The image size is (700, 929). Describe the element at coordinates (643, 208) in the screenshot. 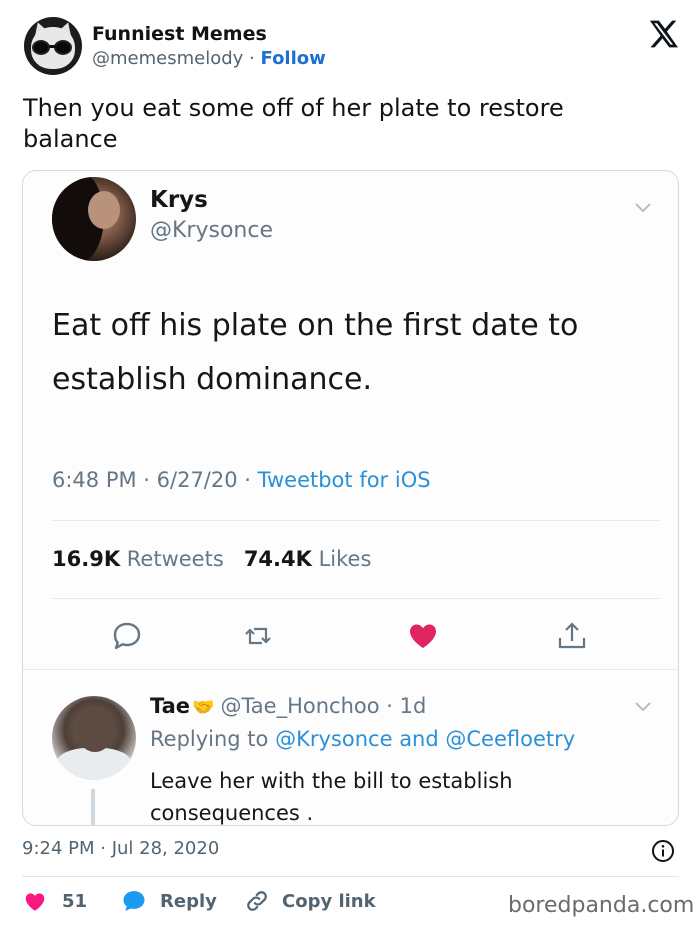

I see `chevron-down-icon` at that location.